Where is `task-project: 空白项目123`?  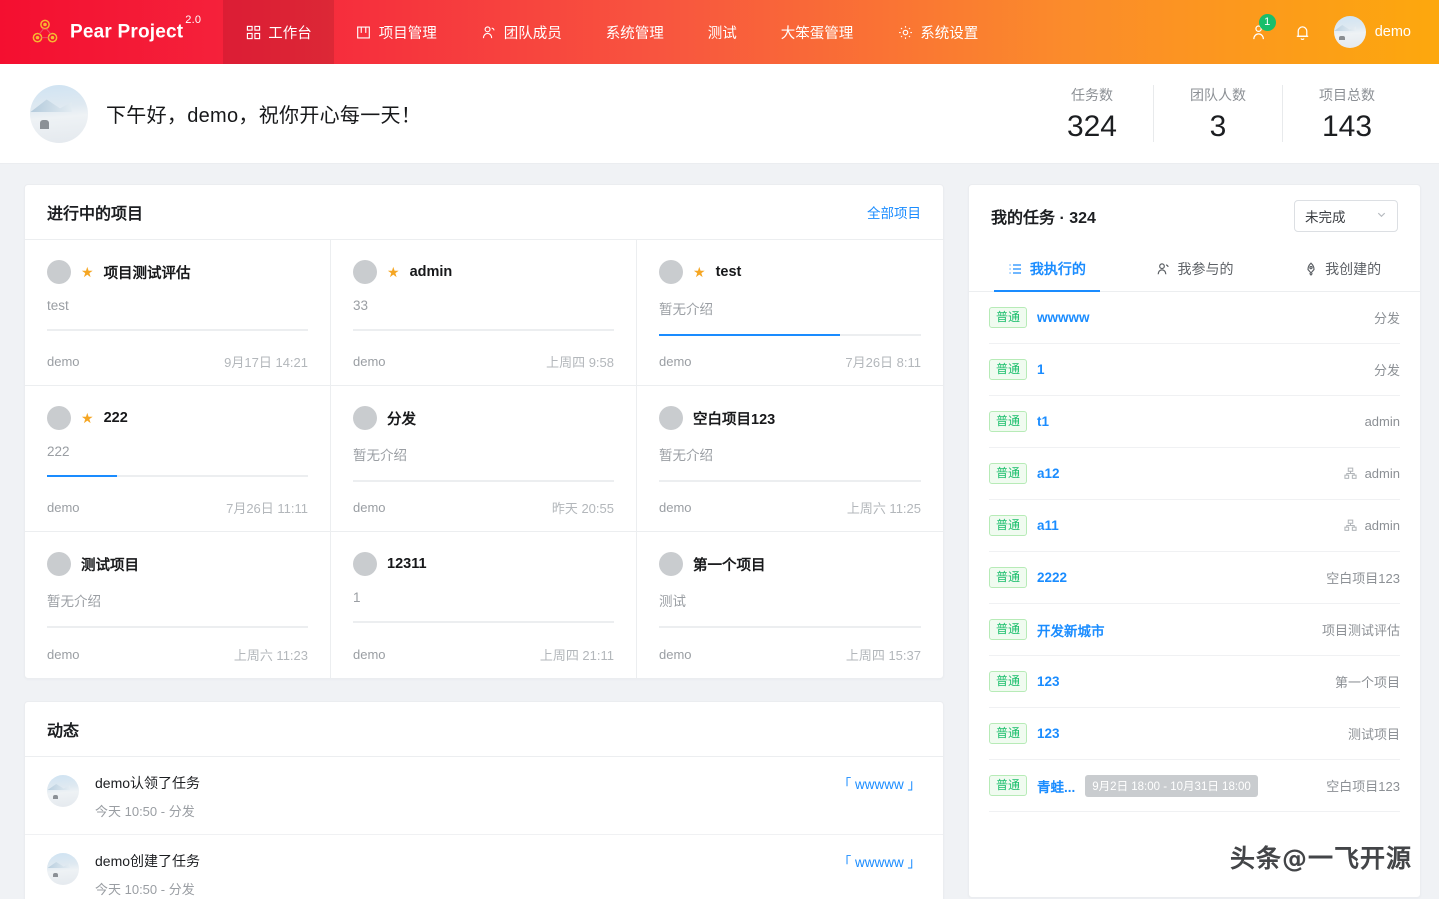 task-project: 空白项目123 is located at coordinates (1363, 785).